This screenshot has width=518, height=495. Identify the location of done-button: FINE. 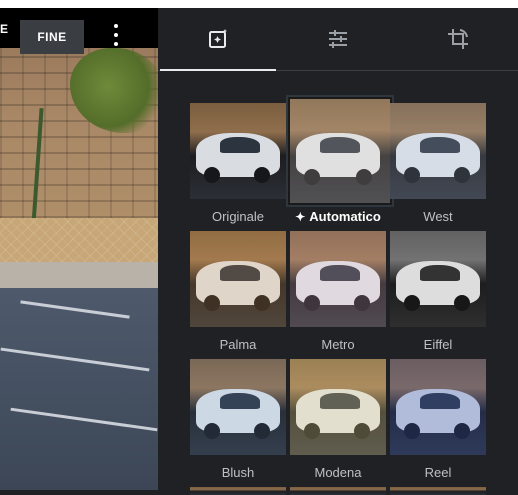
(52, 37).